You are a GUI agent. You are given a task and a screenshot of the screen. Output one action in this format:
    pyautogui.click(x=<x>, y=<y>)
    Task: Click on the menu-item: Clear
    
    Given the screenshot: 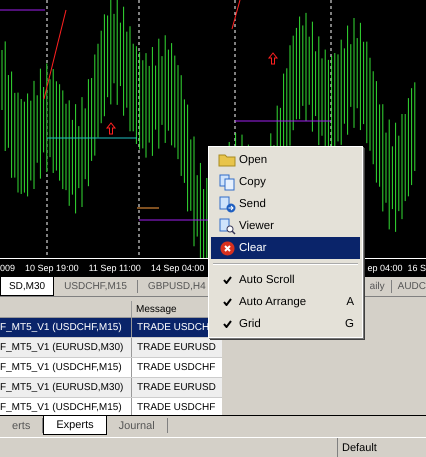 What is the action you would take?
    pyautogui.click(x=285, y=248)
    